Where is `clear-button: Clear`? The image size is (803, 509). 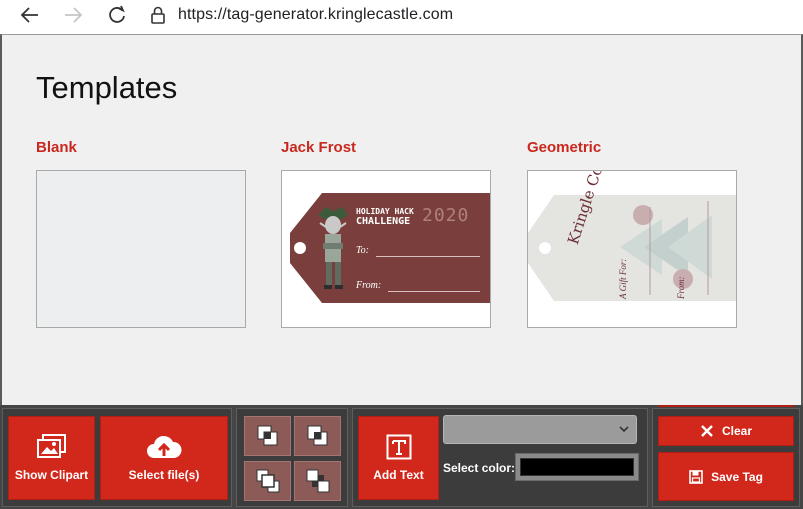
clear-button: Clear is located at coordinates (726, 431).